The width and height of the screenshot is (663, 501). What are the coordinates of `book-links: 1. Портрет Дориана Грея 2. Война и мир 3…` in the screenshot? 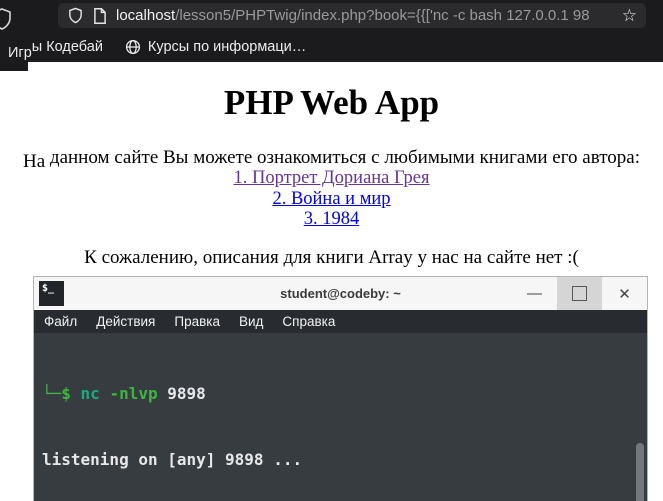 It's located at (331, 199).